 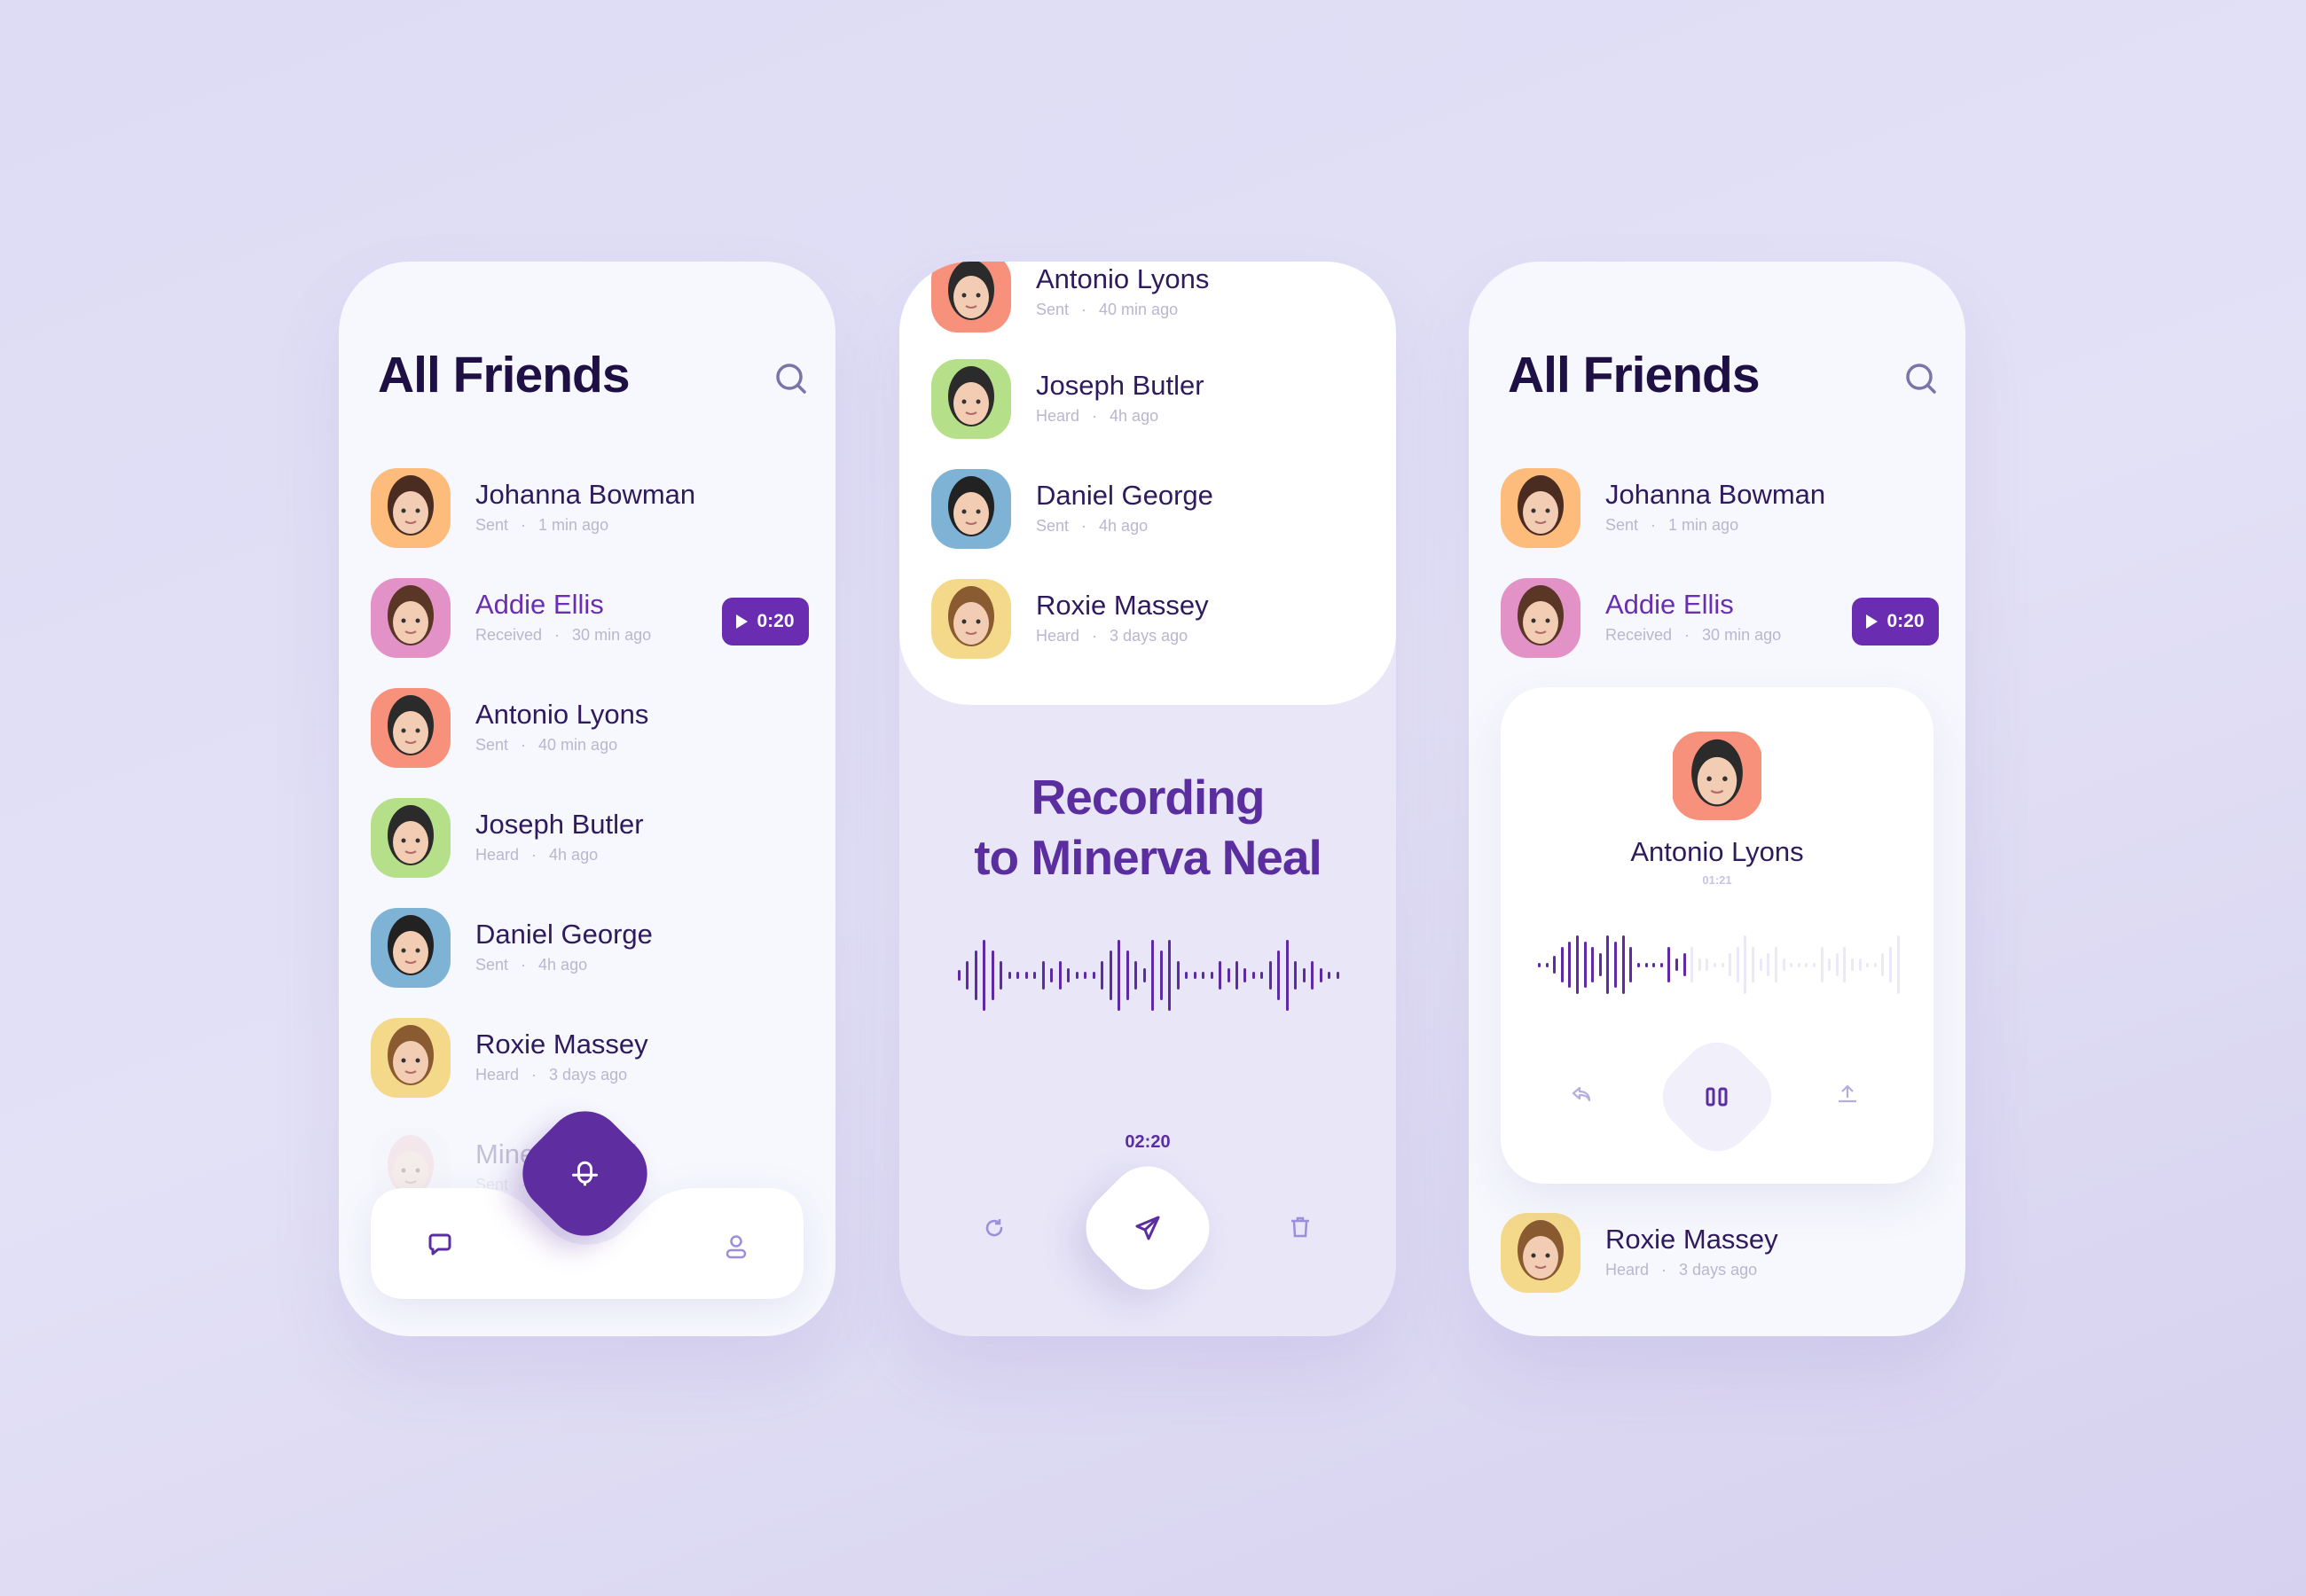 What do you see at coordinates (612, 635) in the screenshot?
I see `status-time: 30 min ago` at bounding box center [612, 635].